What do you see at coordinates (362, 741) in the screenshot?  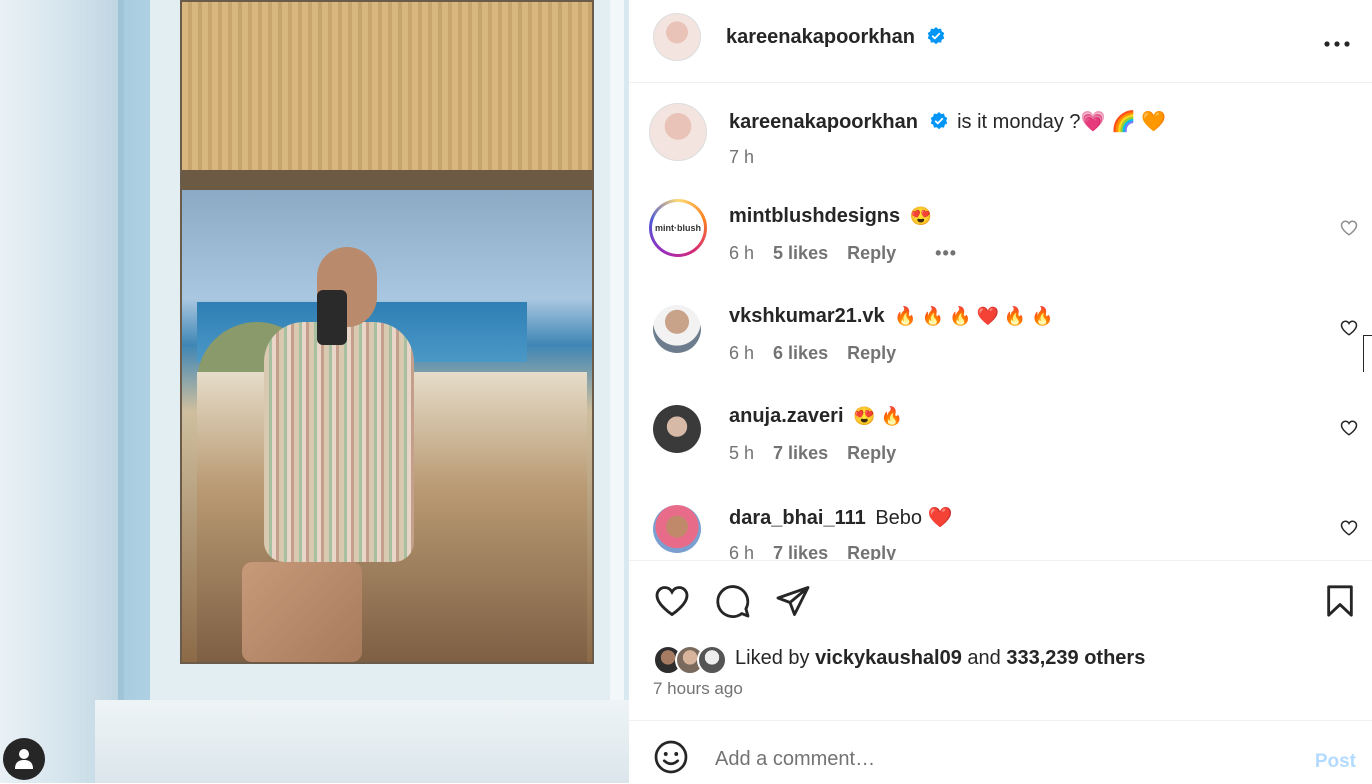 I see `window-sill` at bounding box center [362, 741].